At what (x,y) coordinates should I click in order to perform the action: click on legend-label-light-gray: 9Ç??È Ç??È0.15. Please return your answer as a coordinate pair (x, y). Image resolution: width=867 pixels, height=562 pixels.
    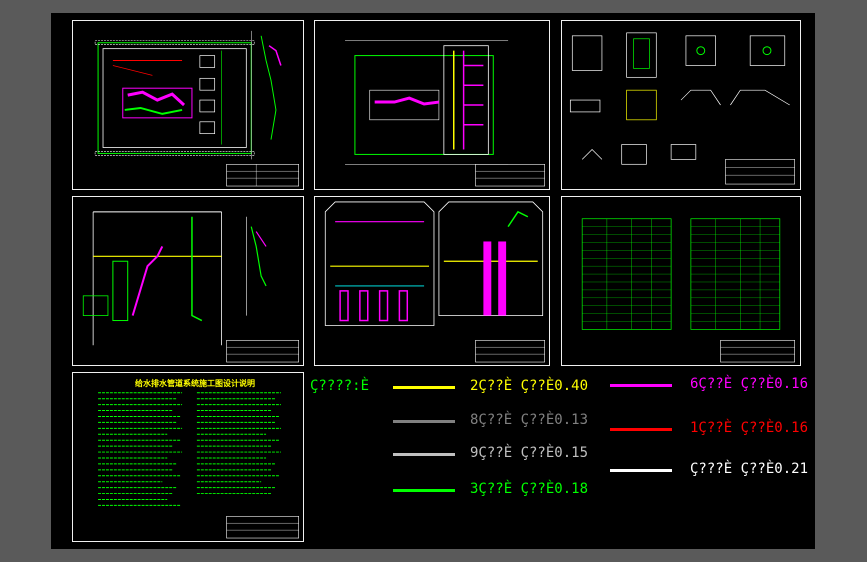
    Looking at the image, I should click on (529, 453).